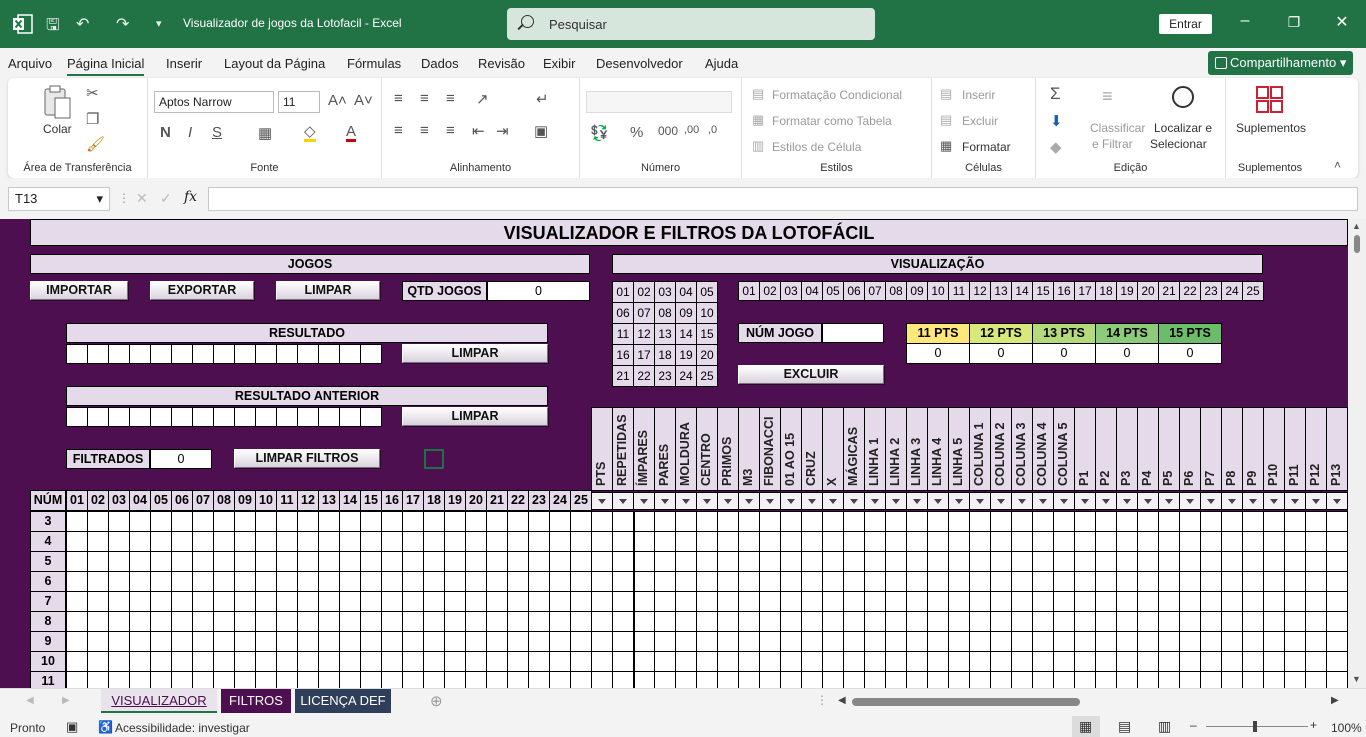 Image resolution: width=1366 pixels, height=737 pixels. I want to click on decrease-font-icon: A˅, so click(363, 100).